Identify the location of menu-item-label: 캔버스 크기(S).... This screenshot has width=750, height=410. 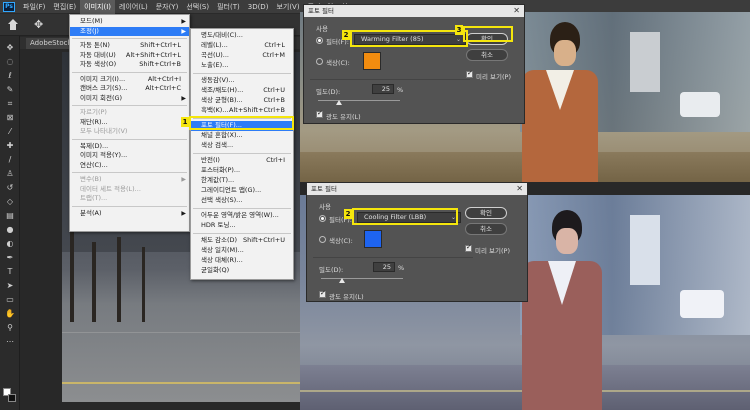
(104, 88).